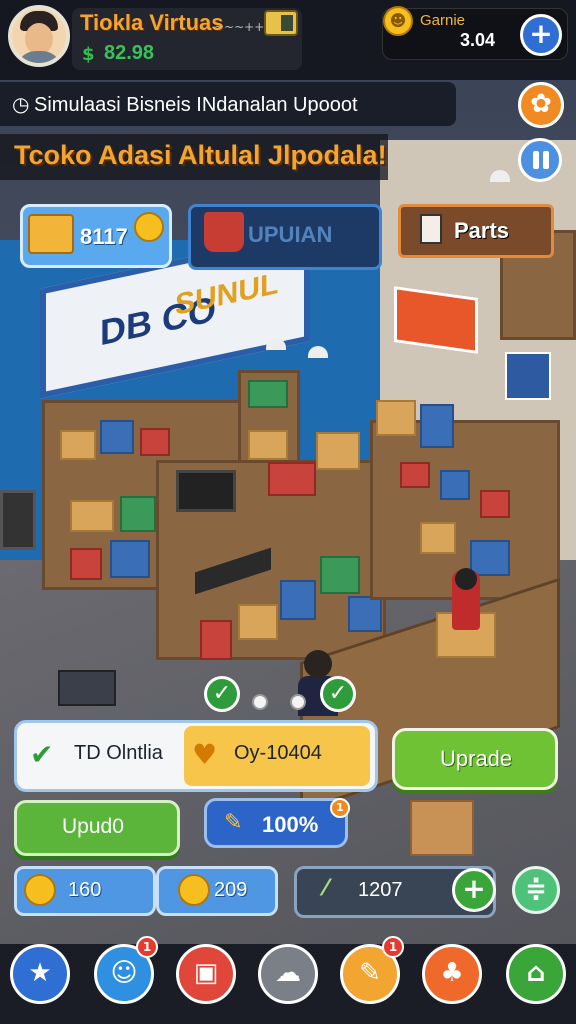  Describe the element at coordinates (290, 234) in the screenshot. I see `equipment-chip-text: UPUIAN` at that location.